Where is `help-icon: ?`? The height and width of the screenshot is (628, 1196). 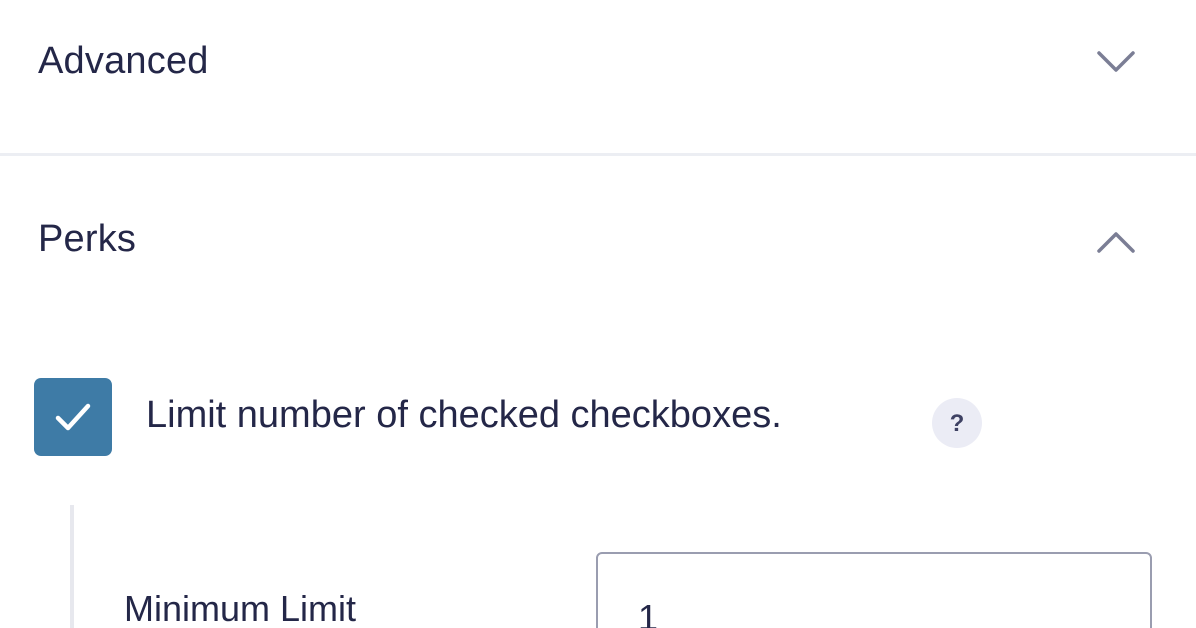 help-icon: ? is located at coordinates (957, 423).